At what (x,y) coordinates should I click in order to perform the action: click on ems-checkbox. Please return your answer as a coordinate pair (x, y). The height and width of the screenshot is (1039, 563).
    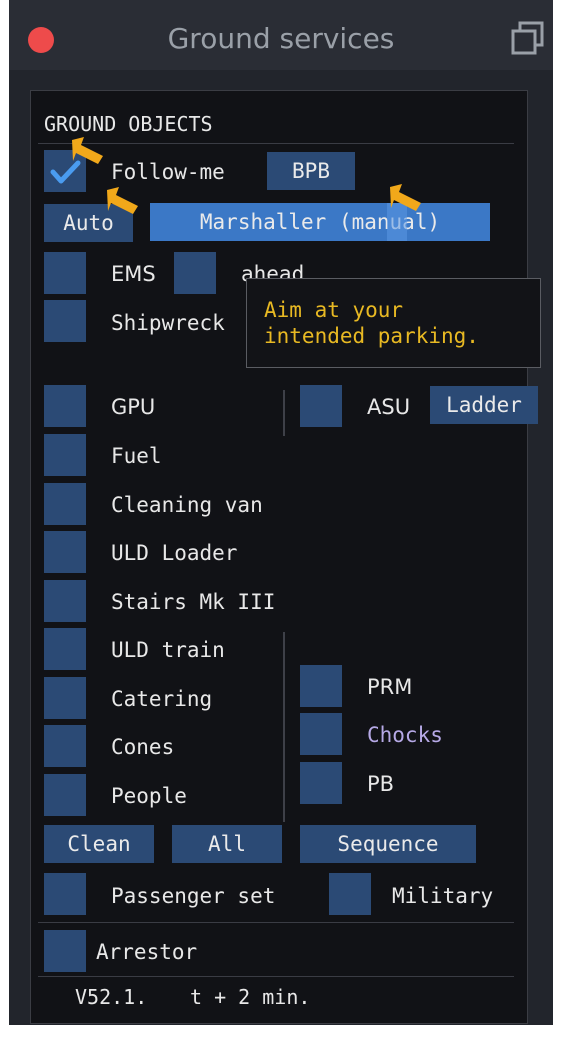
    Looking at the image, I should click on (65, 273).